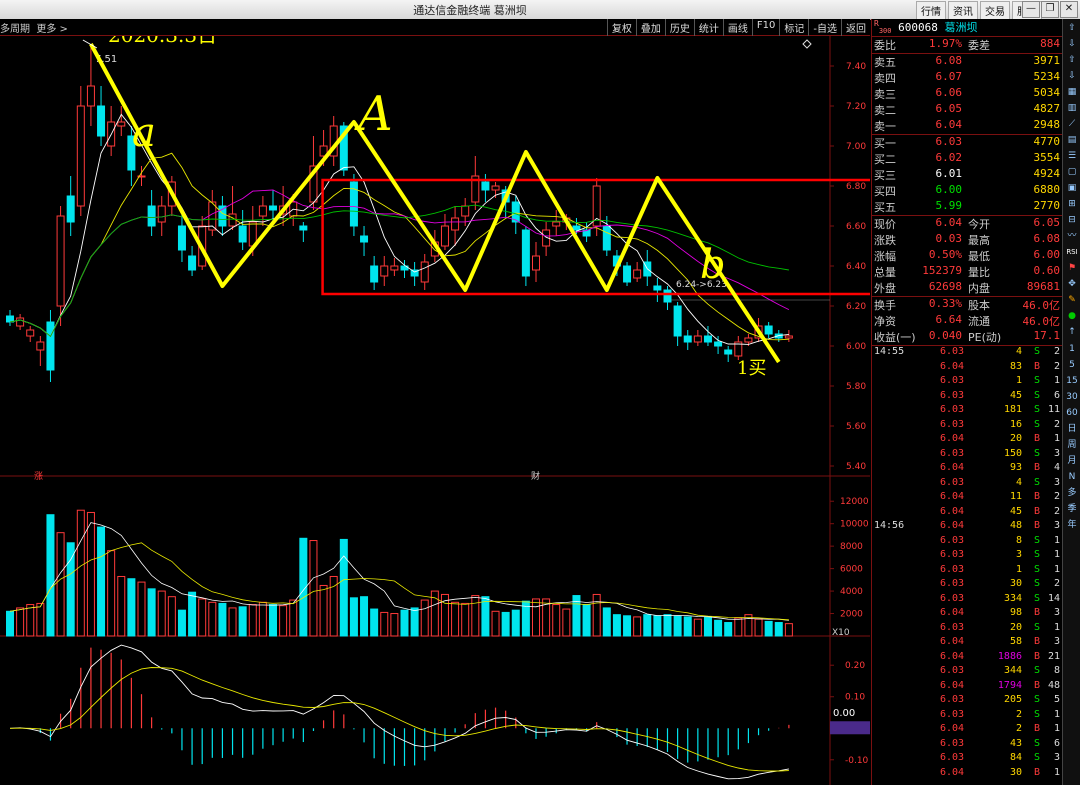 The height and width of the screenshot is (785, 1080). Describe the element at coordinates (1069, 9) in the screenshot. I see `close-icon: ✕` at that location.